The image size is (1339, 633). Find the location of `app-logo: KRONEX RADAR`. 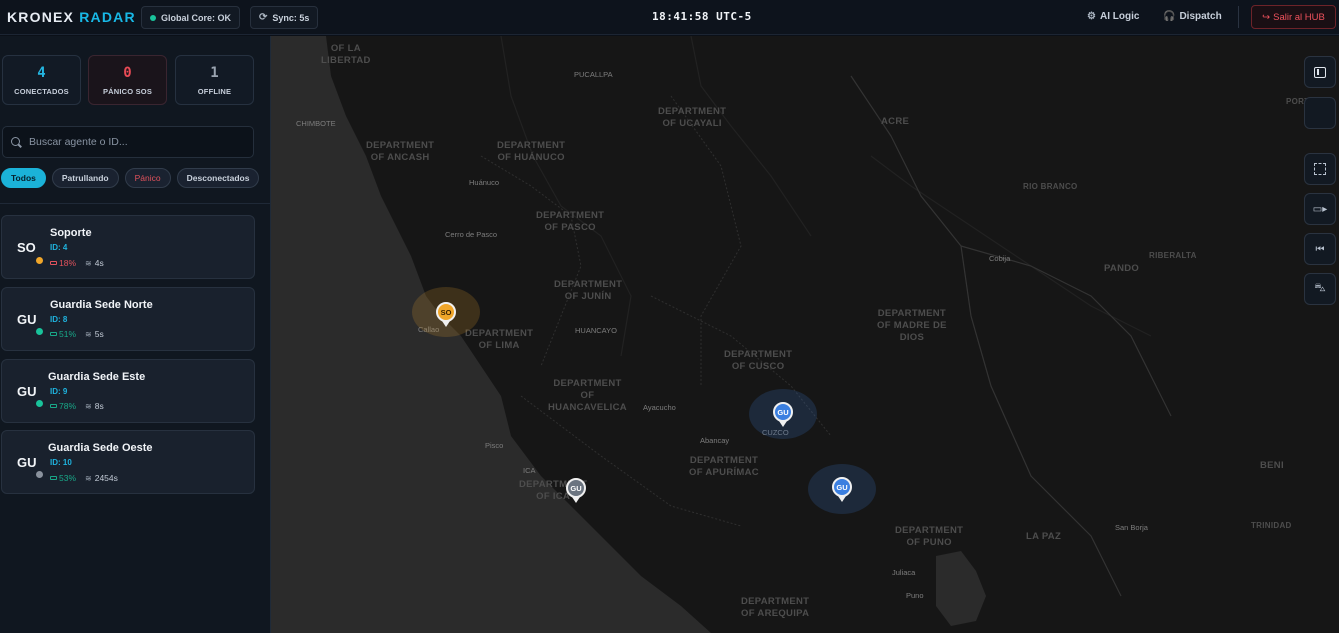

app-logo: KRONEX RADAR is located at coordinates (71, 17).